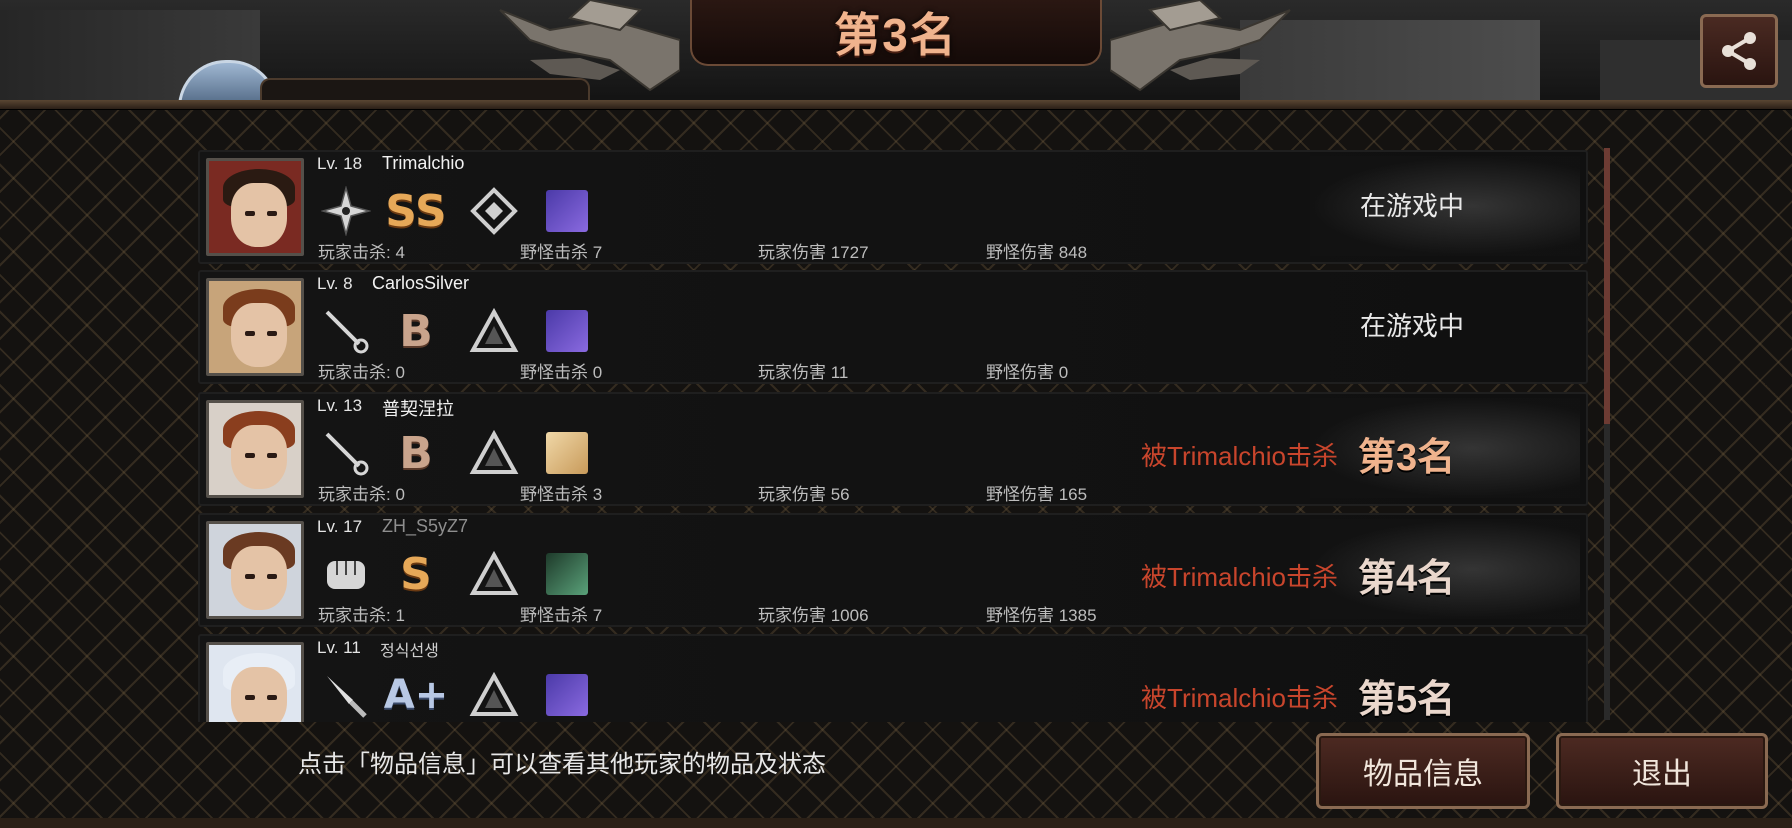  I want to click on rank-text: 第4名, so click(1407, 579).